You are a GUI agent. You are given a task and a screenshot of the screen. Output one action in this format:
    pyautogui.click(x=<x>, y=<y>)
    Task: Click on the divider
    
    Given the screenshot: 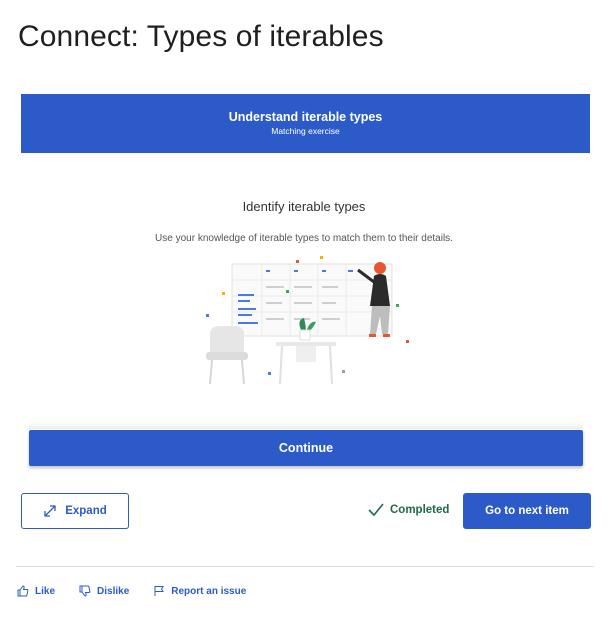 What is the action you would take?
    pyautogui.click(x=305, y=566)
    